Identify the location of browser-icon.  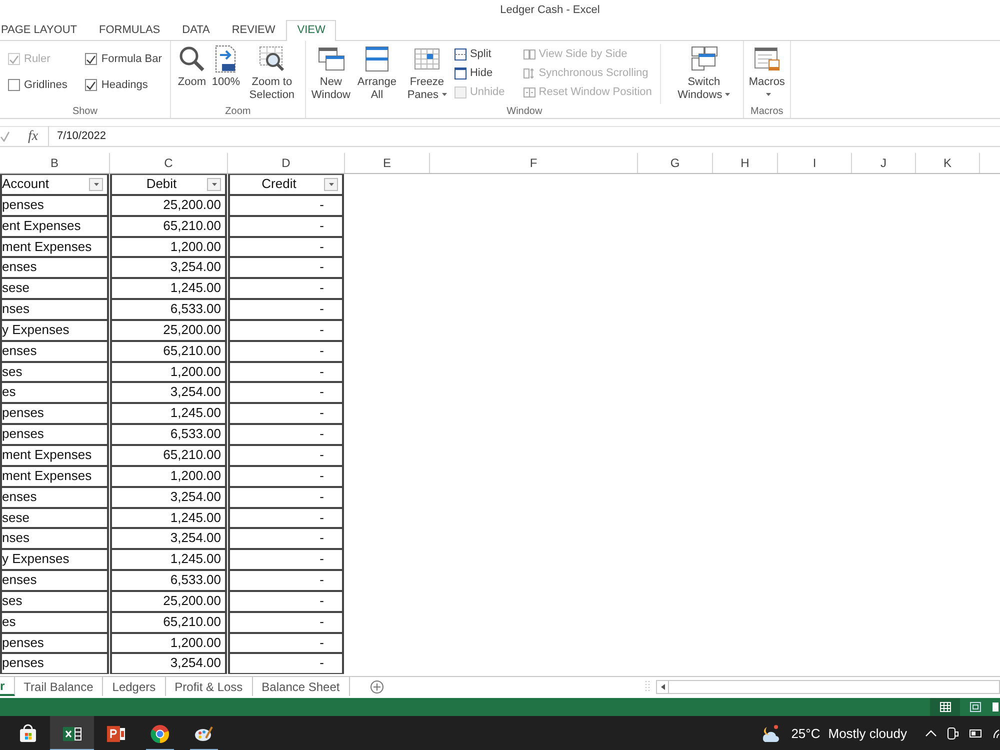
(160, 734).